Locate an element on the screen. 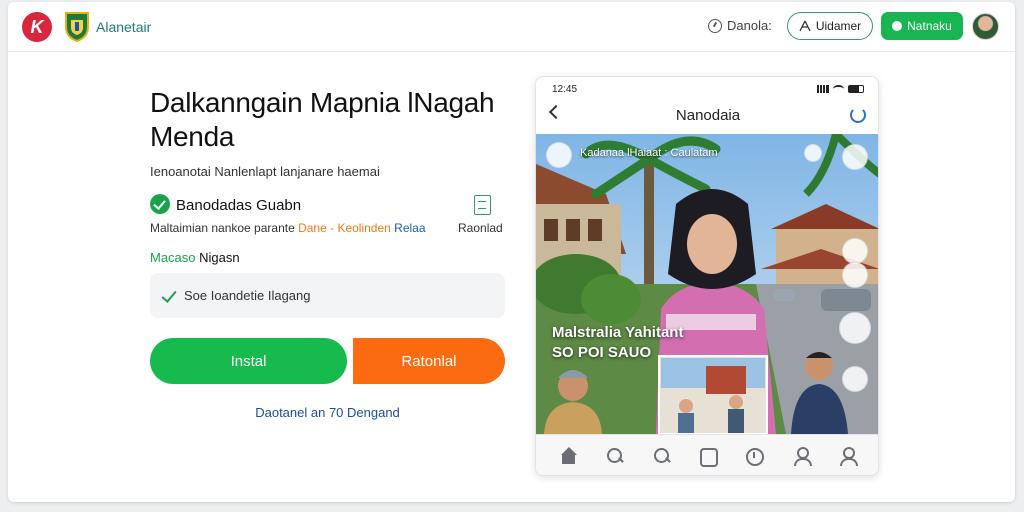 The height and width of the screenshot is (512, 1024). home-icon is located at coordinates (569, 456).